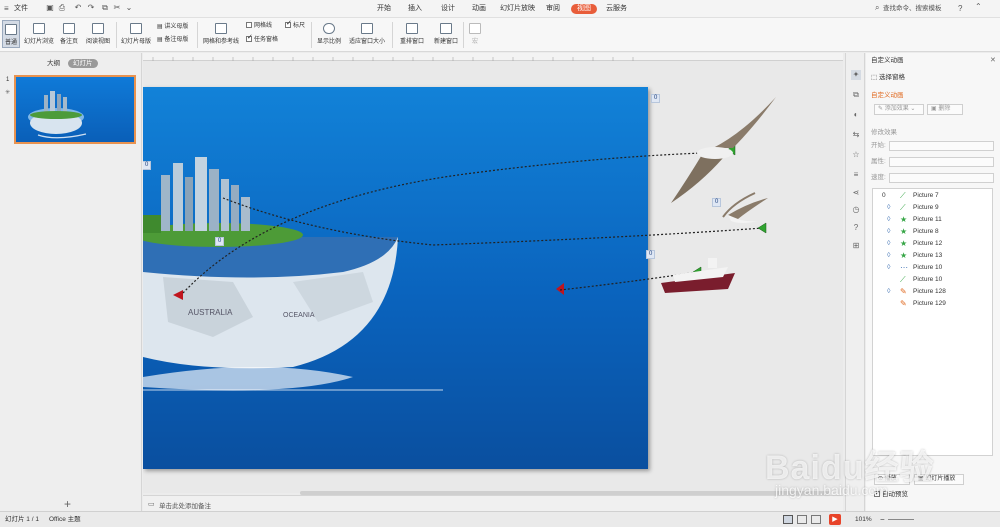  Describe the element at coordinates (185, 505) in the screenshot. I see `notes-placeholder: 单击此处添加备注` at that location.